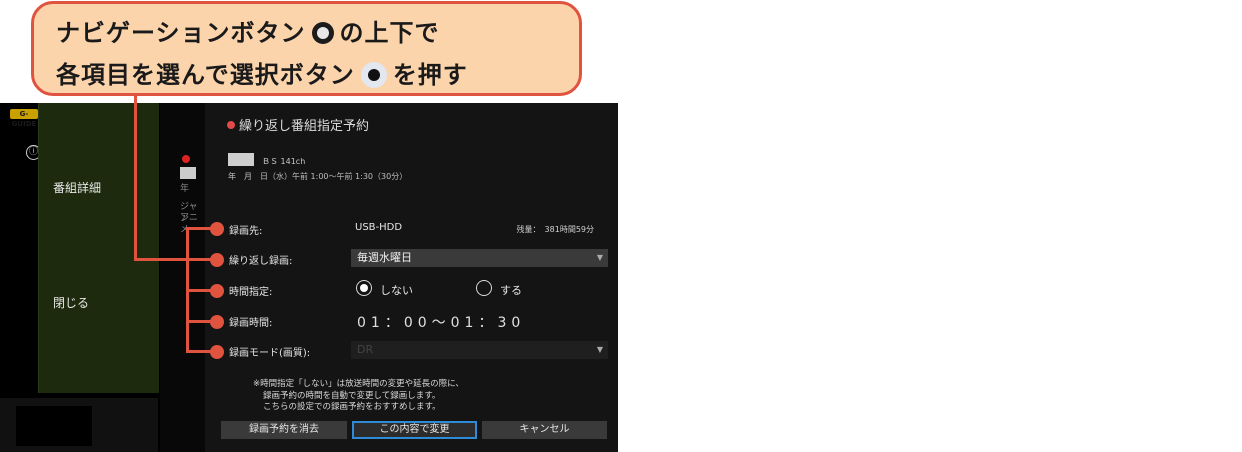 The image size is (1242, 452). I want to click on callout-line-2: 各項目を選んで選択ボタン を押す, so click(262, 75).